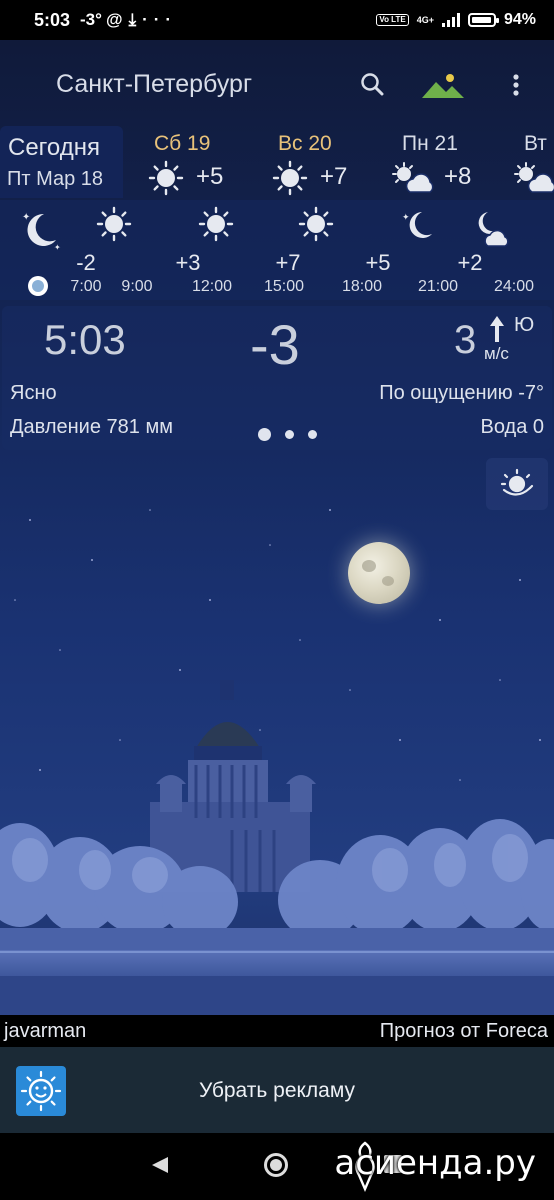  What do you see at coordinates (277, 20) in the screenshot?
I see `status-bar: 5:03 -3° @⤓··· Vo LTE 4G+ 94%` at bounding box center [277, 20].